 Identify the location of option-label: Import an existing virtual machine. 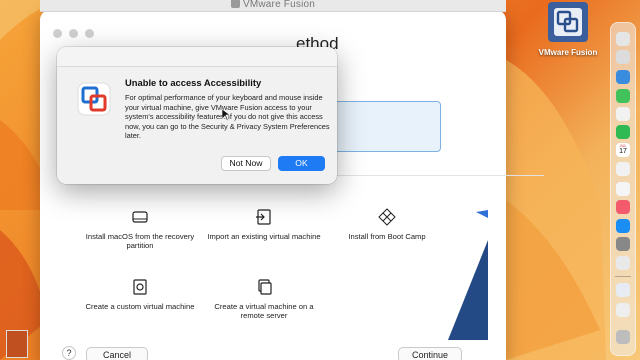
(264, 236).